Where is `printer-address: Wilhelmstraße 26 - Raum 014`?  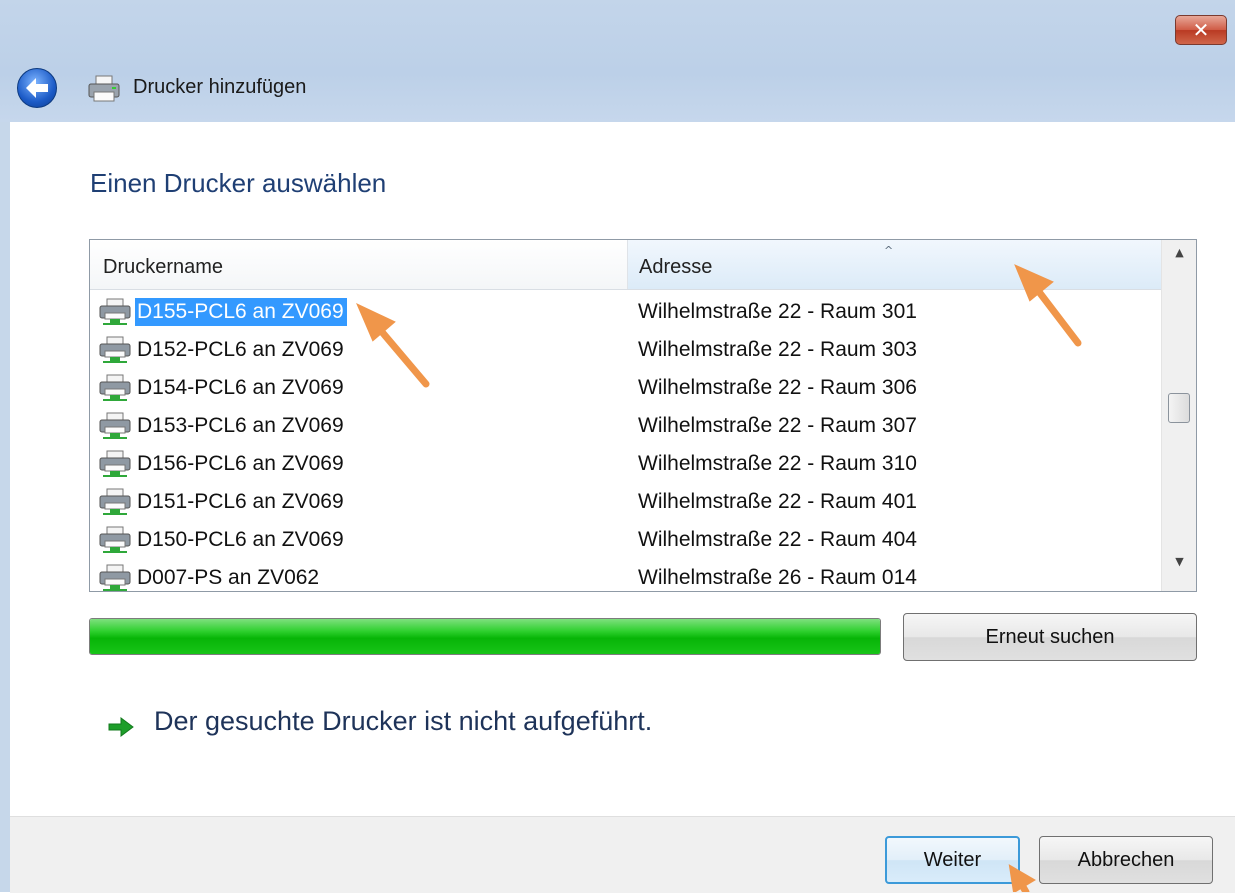
printer-address: Wilhelmstraße 26 - Raum 014 is located at coordinates (777, 577).